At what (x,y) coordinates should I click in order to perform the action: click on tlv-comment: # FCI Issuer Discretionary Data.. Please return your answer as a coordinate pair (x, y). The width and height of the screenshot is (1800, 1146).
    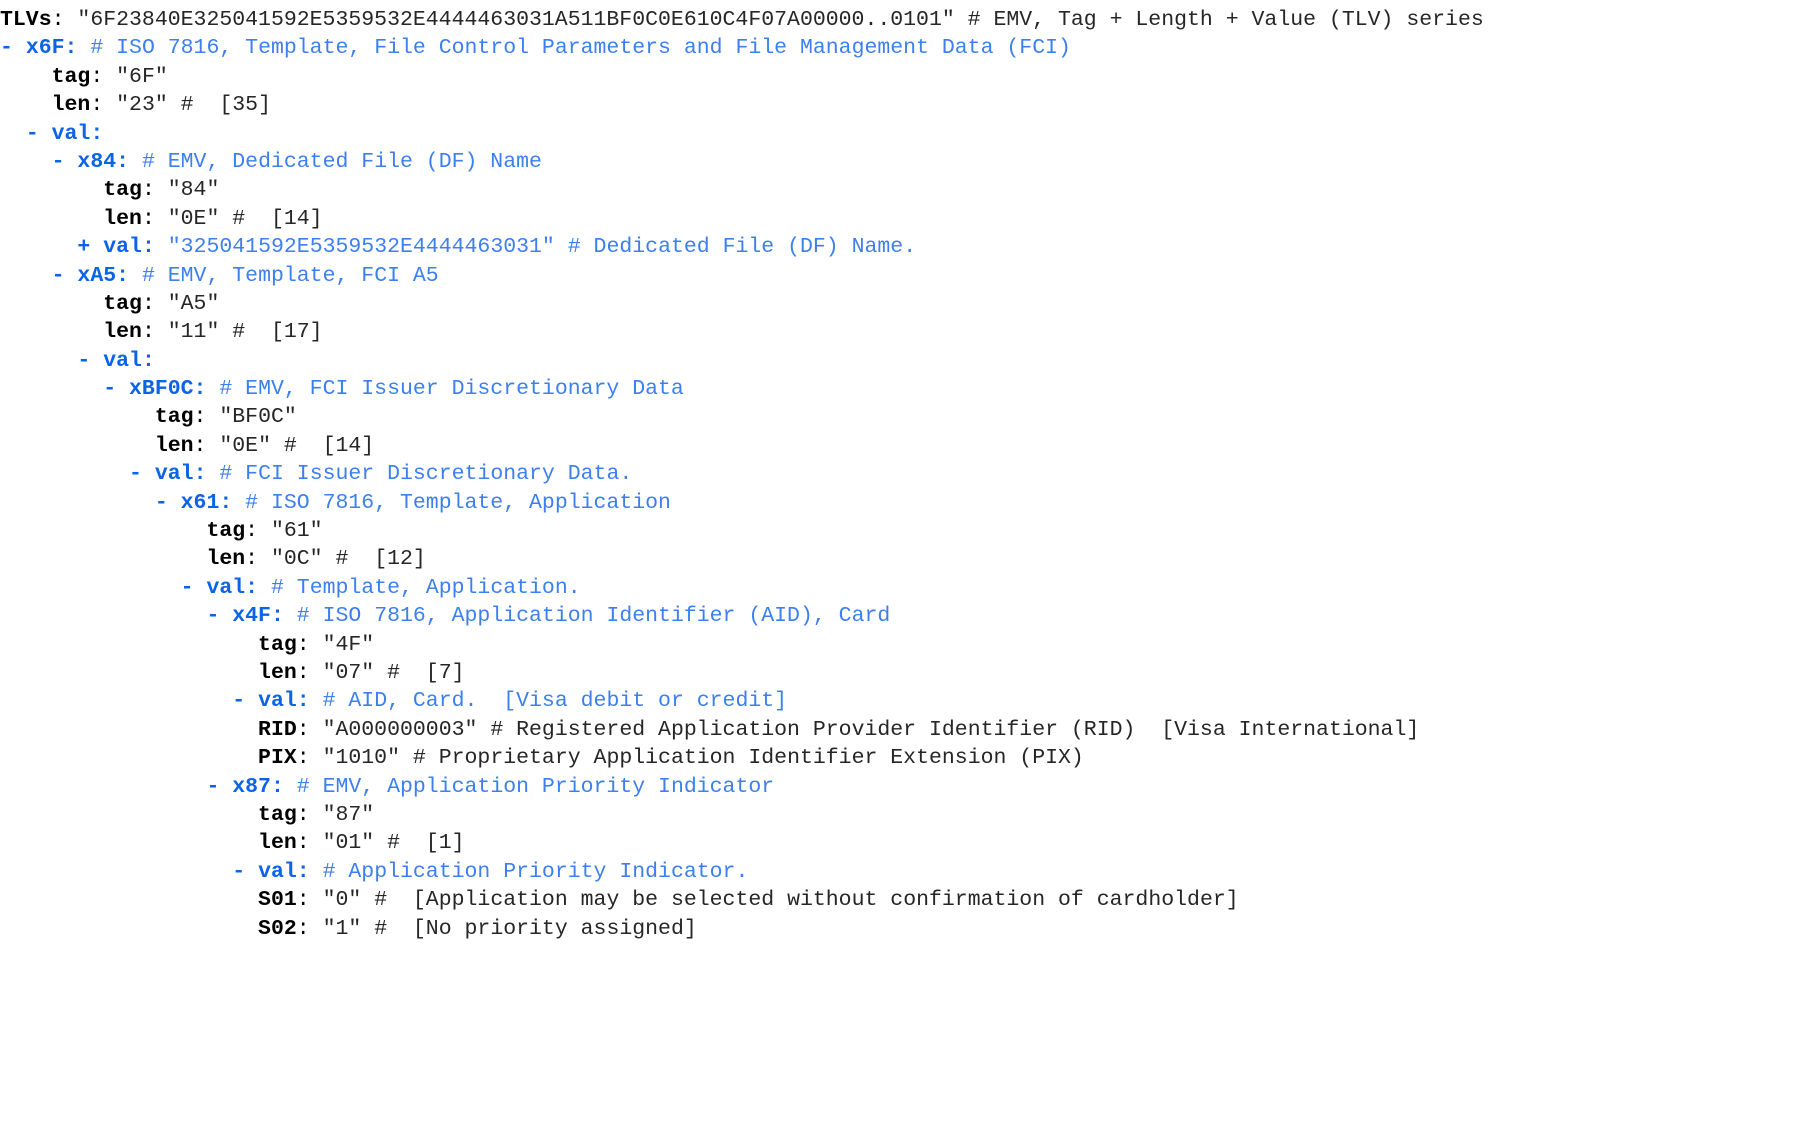
    Looking at the image, I should click on (426, 474).